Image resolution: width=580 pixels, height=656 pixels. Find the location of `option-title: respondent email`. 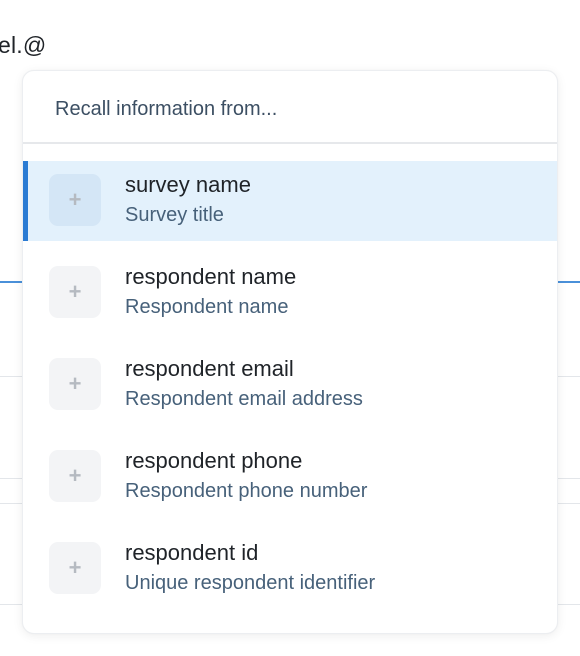

option-title: respondent email is located at coordinates (209, 368).